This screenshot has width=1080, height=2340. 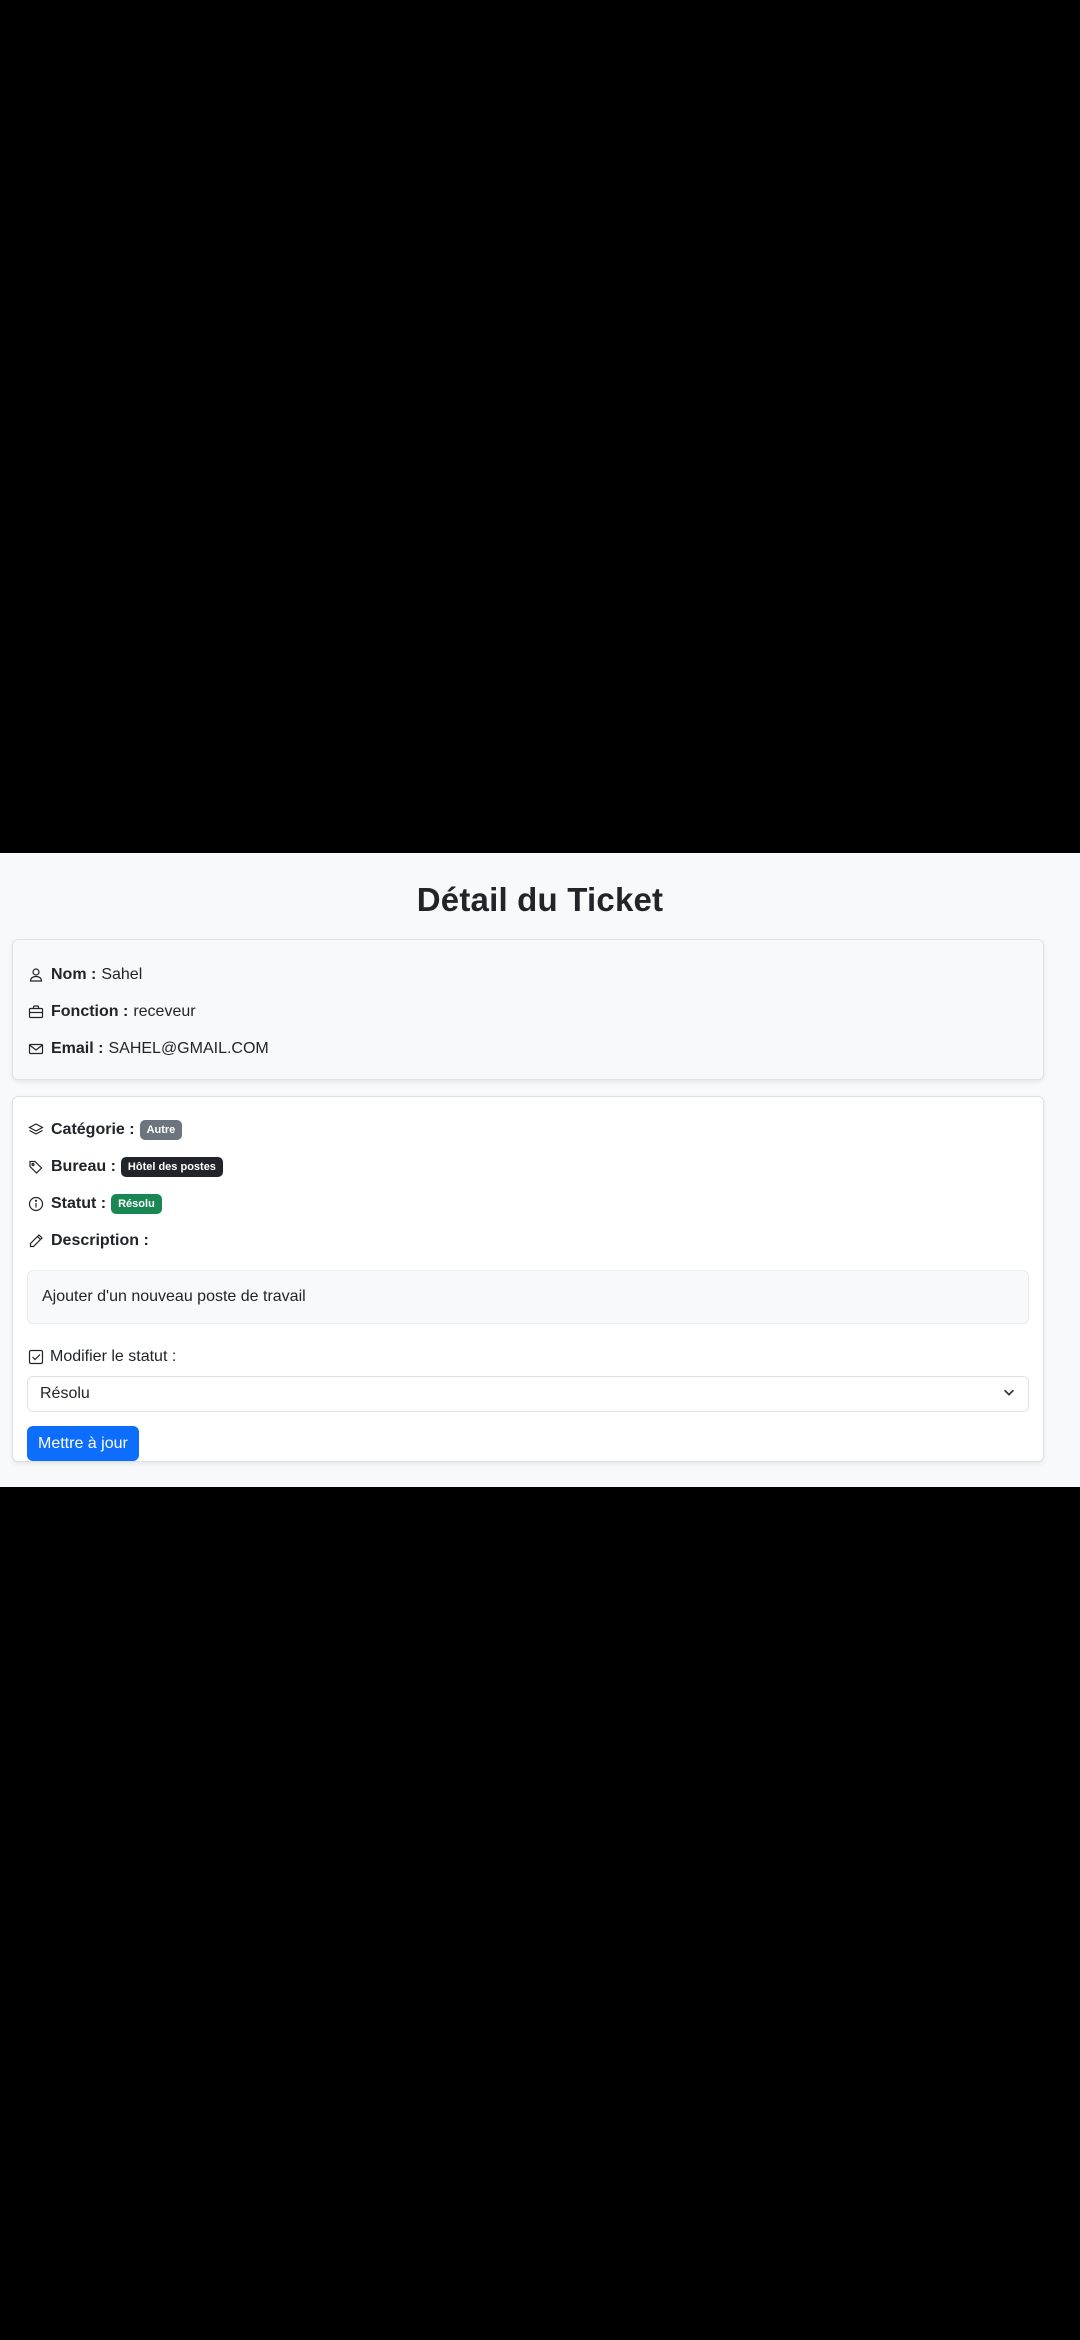 I want to click on status-select: Résolu, so click(x=528, y=1394).